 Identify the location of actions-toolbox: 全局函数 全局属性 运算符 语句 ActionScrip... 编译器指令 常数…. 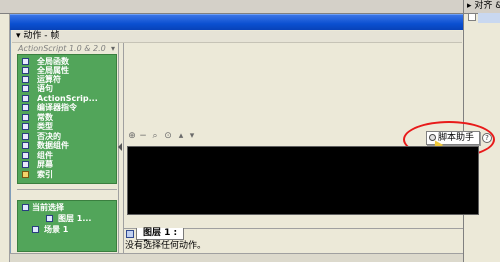
(67, 119).